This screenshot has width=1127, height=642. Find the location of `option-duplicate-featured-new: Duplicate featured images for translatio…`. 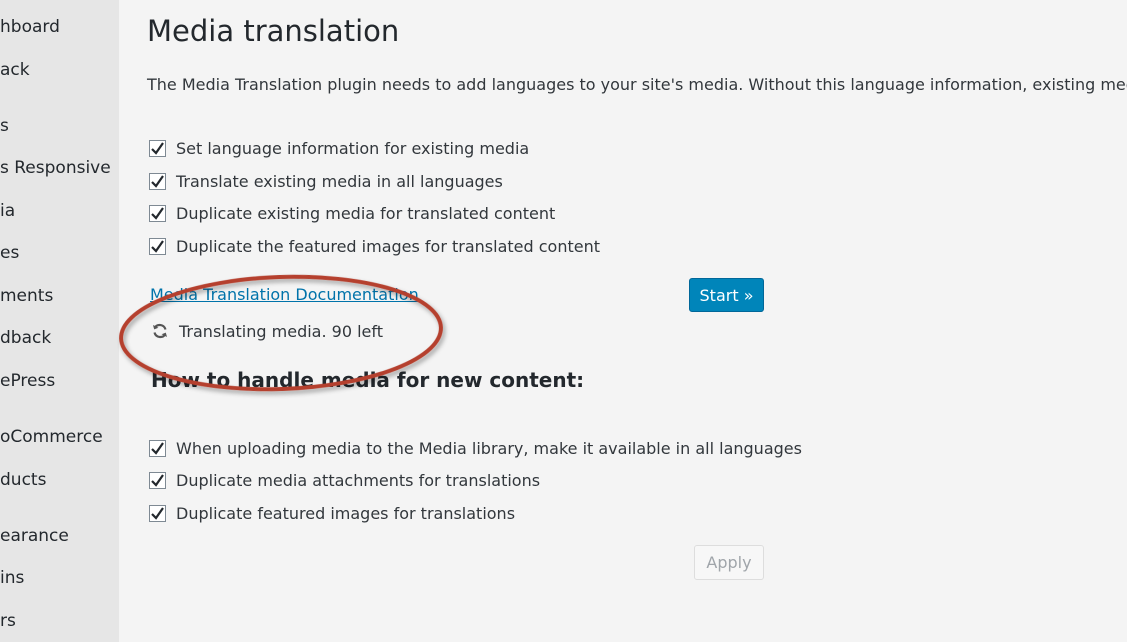

option-duplicate-featured-new: Duplicate featured images for translatio… is located at coordinates (332, 513).